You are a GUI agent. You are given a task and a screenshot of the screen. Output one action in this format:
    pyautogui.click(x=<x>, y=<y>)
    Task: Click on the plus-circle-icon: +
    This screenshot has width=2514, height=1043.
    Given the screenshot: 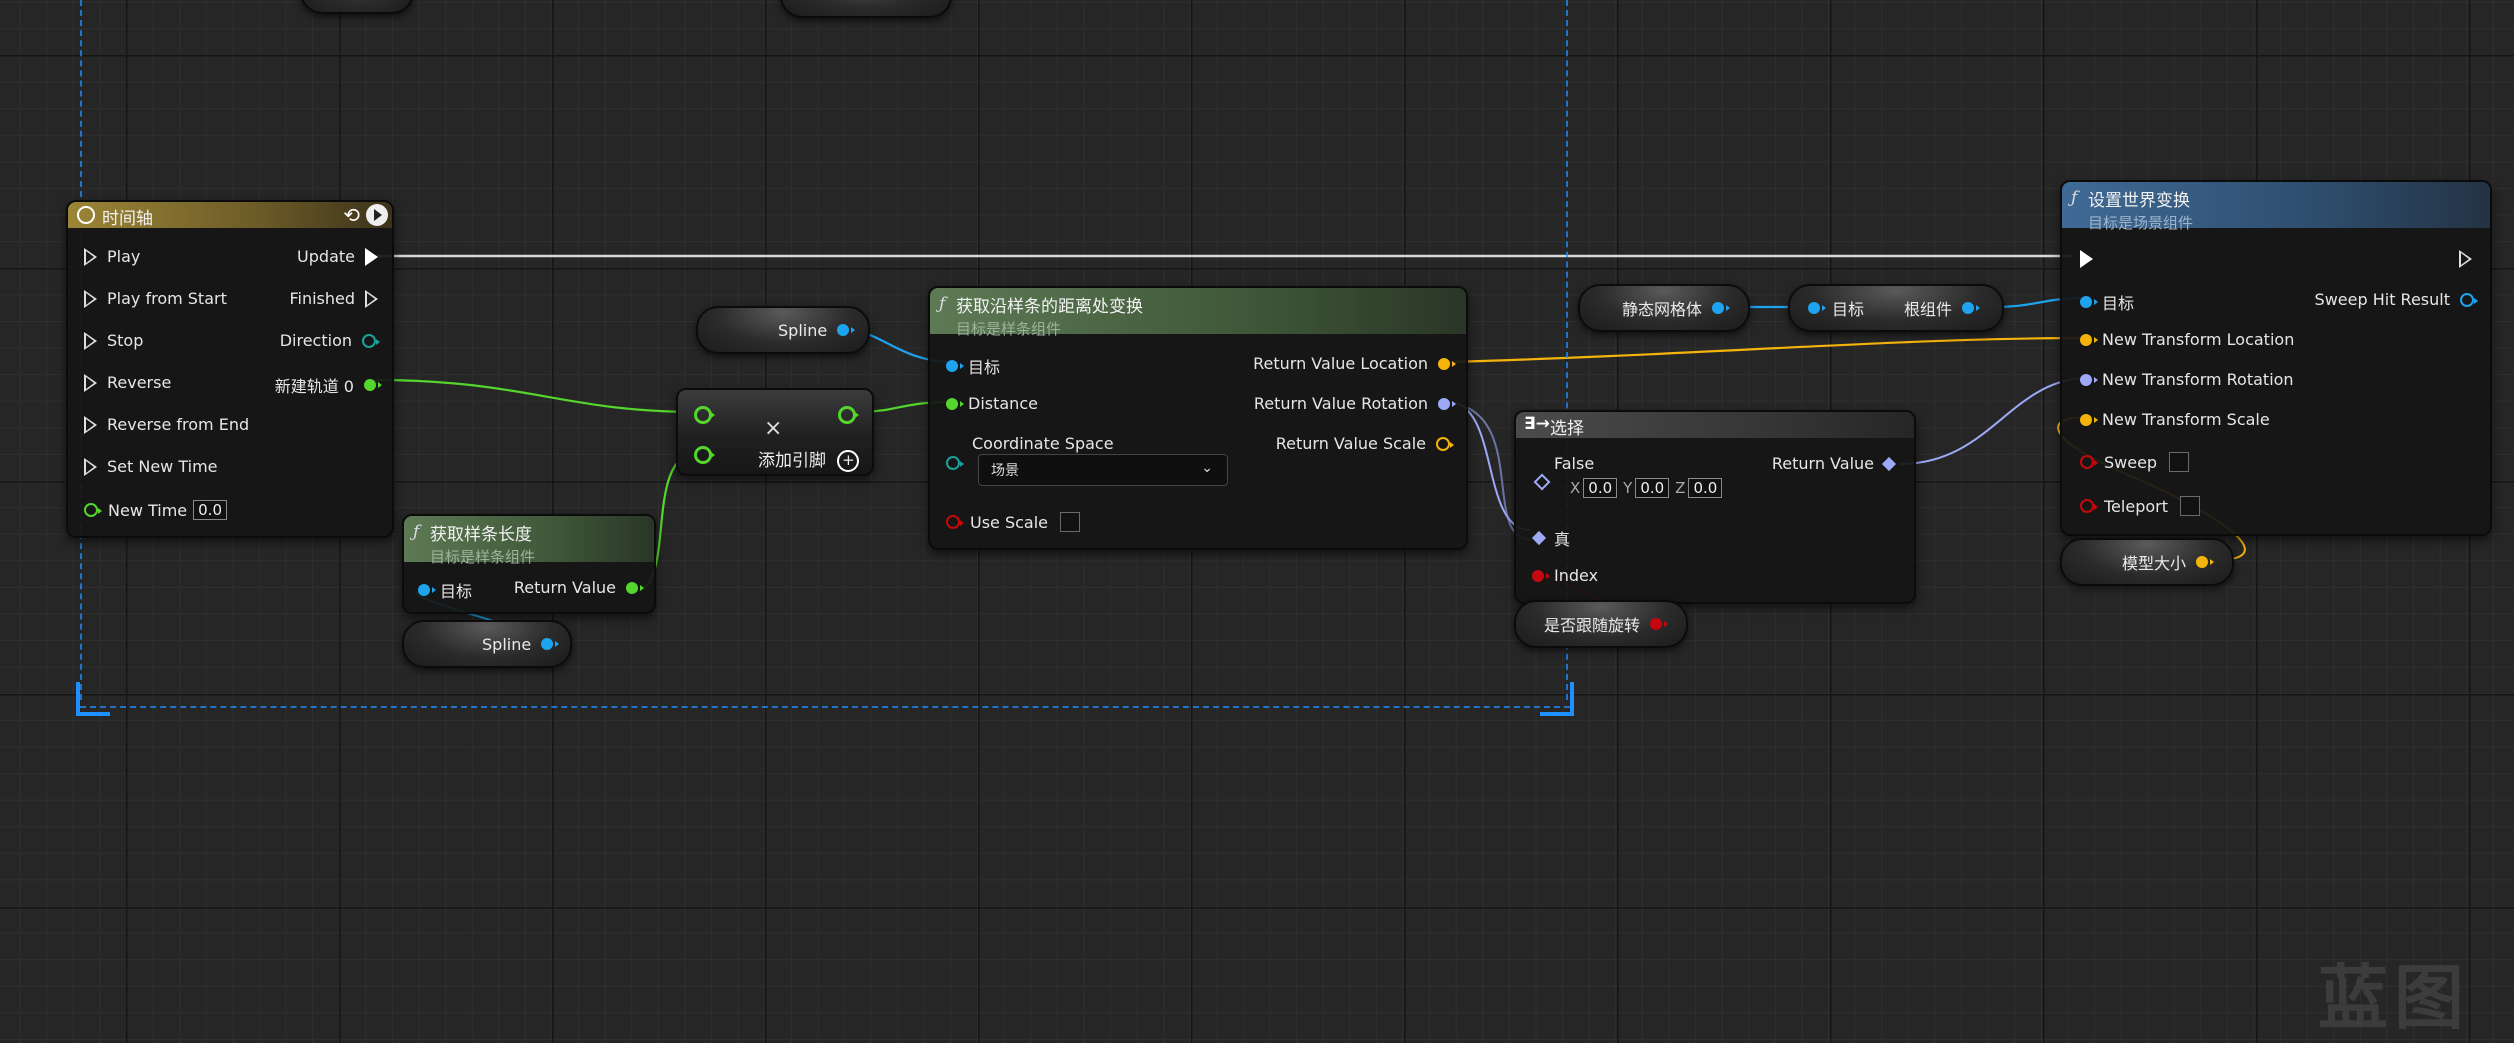 What is the action you would take?
    pyautogui.click(x=848, y=461)
    